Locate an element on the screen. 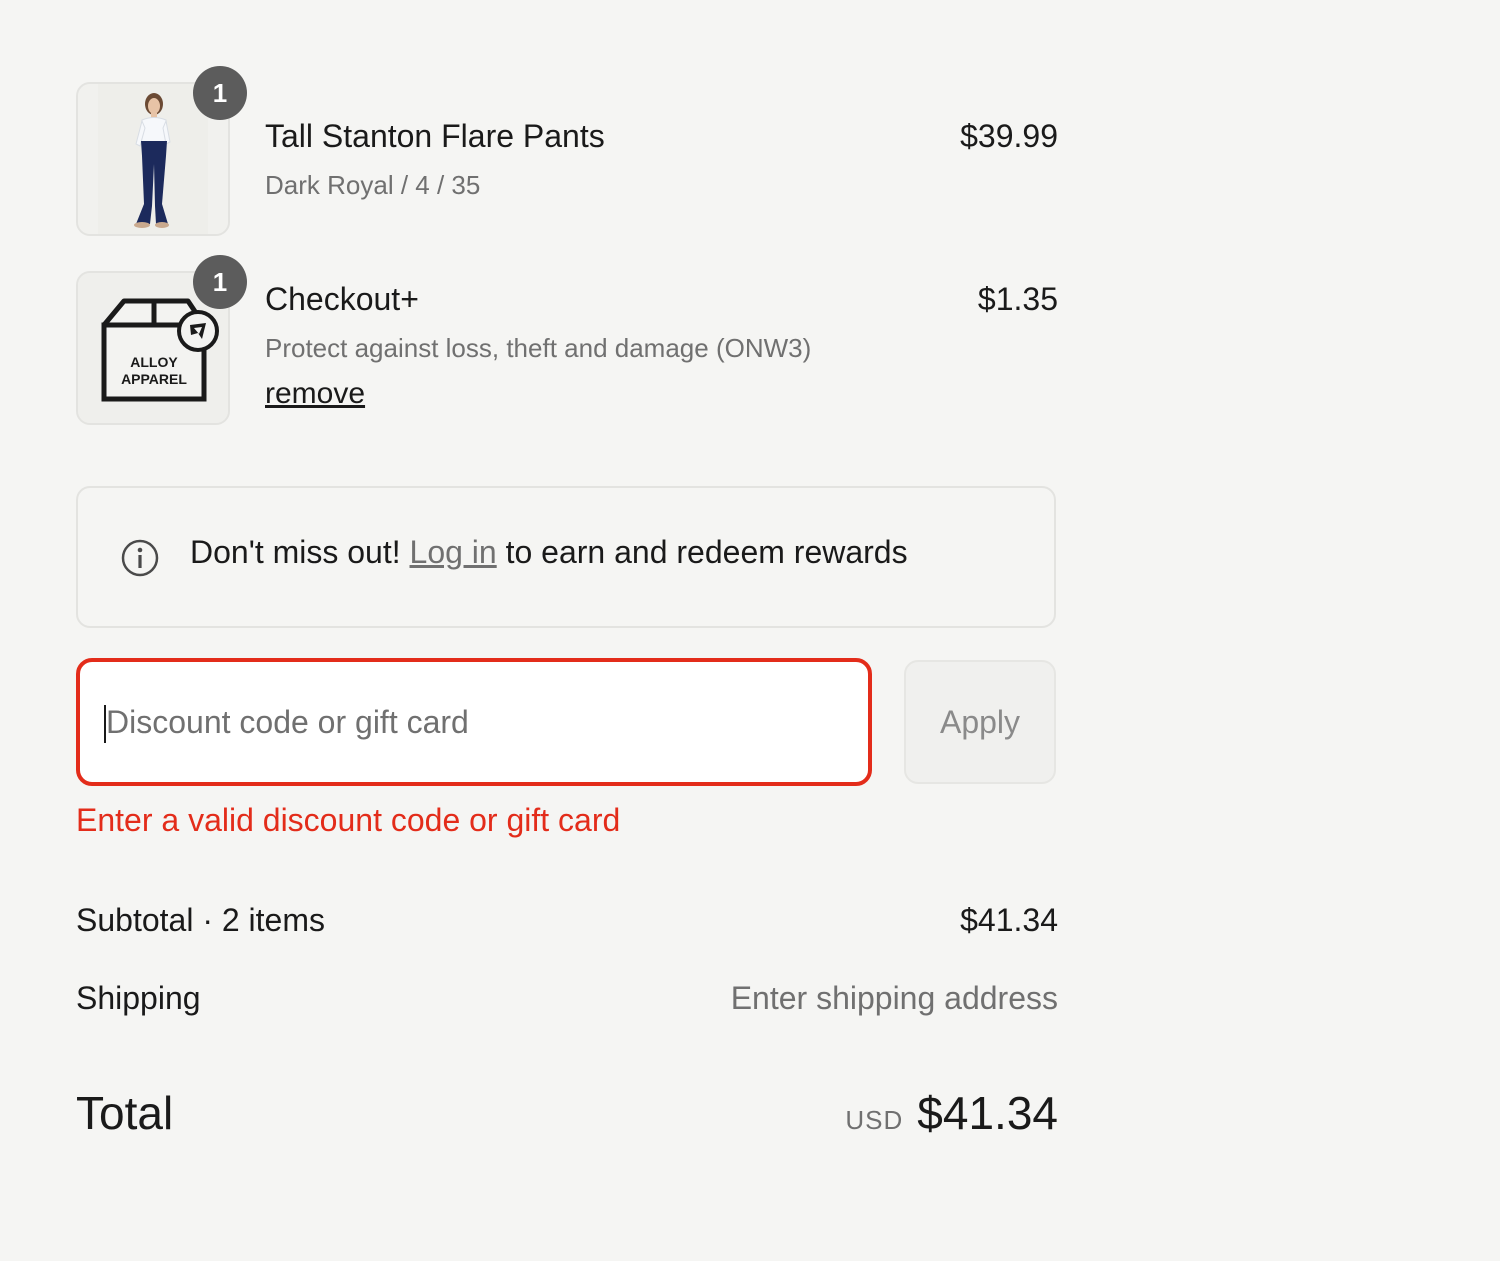 This screenshot has width=1500, height=1261. product-title: Tall Stanton Flare Pants is located at coordinates (435, 136).